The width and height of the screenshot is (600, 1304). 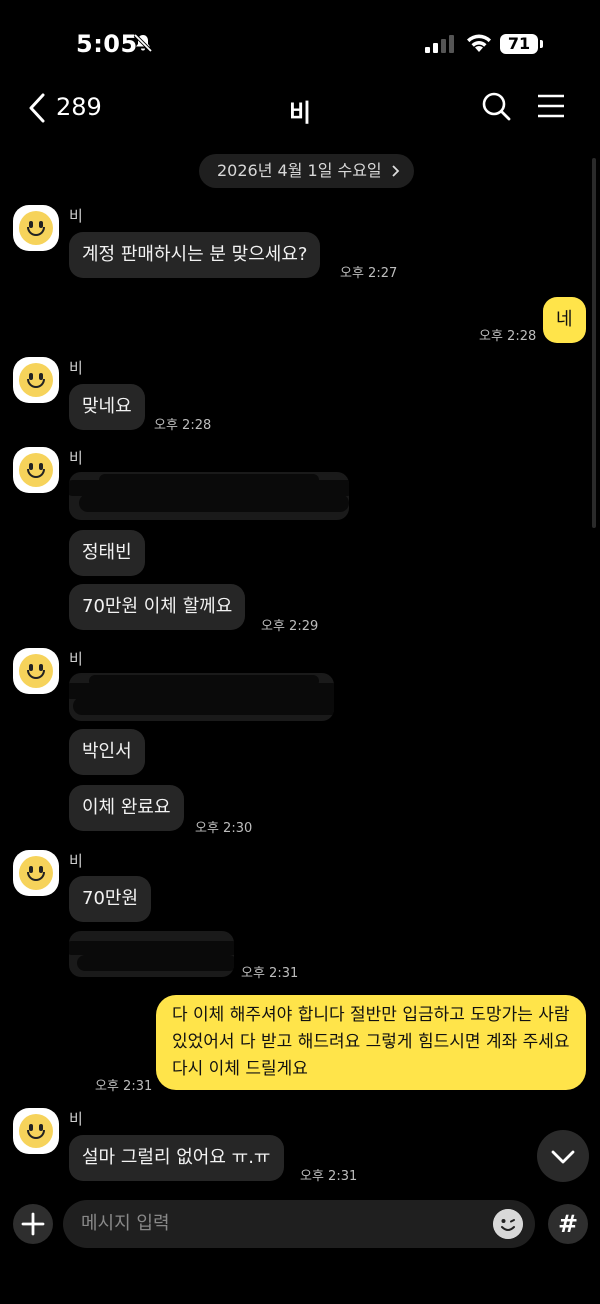 What do you see at coordinates (125, 1223) in the screenshot?
I see `message-input-placeholder: 메시지 입력` at bounding box center [125, 1223].